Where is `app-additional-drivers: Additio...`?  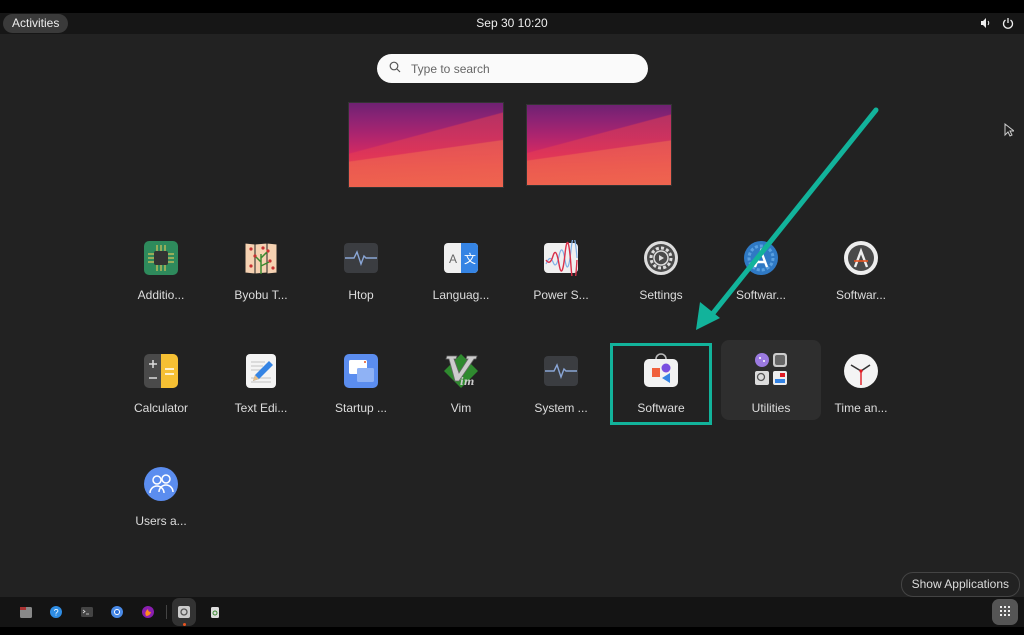 app-additional-drivers: Additio... is located at coordinates (161, 272).